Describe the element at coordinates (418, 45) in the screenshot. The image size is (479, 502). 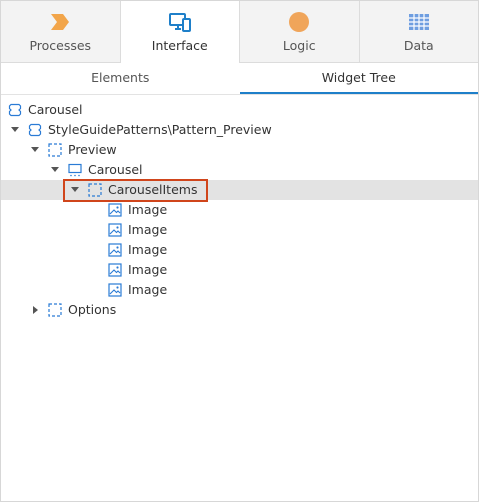
I see `tab-data-label: Data` at that location.